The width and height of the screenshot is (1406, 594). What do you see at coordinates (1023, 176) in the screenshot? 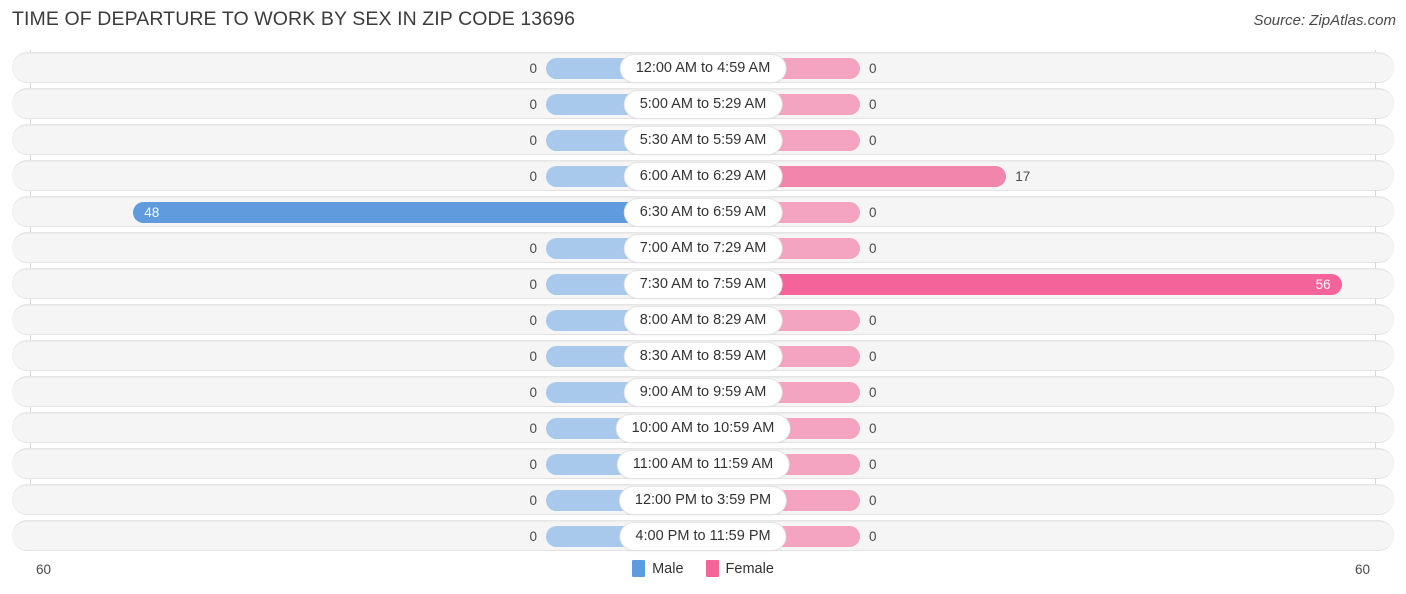
I see `bar-value-female: 17` at bounding box center [1023, 176].